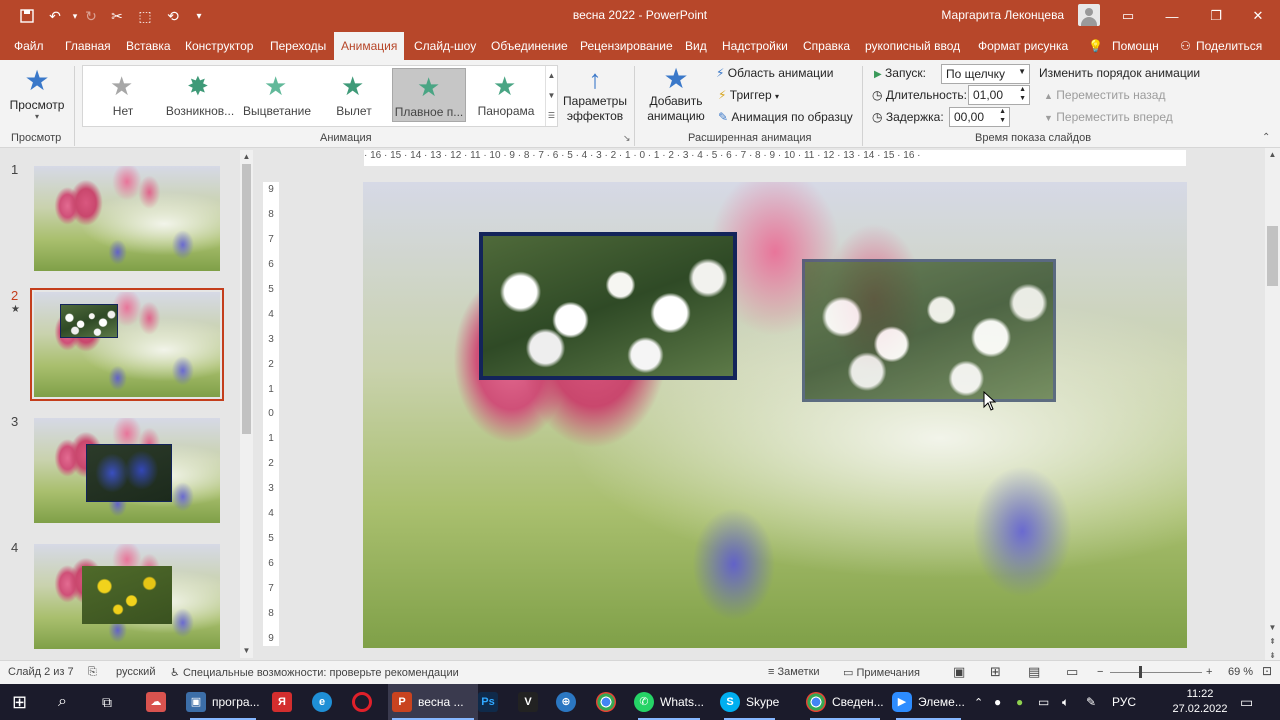 The image size is (1280, 720). What do you see at coordinates (1108, 117) in the screenshot?
I see `move-later-button: ▼ Переместить вперед` at bounding box center [1108, 117].